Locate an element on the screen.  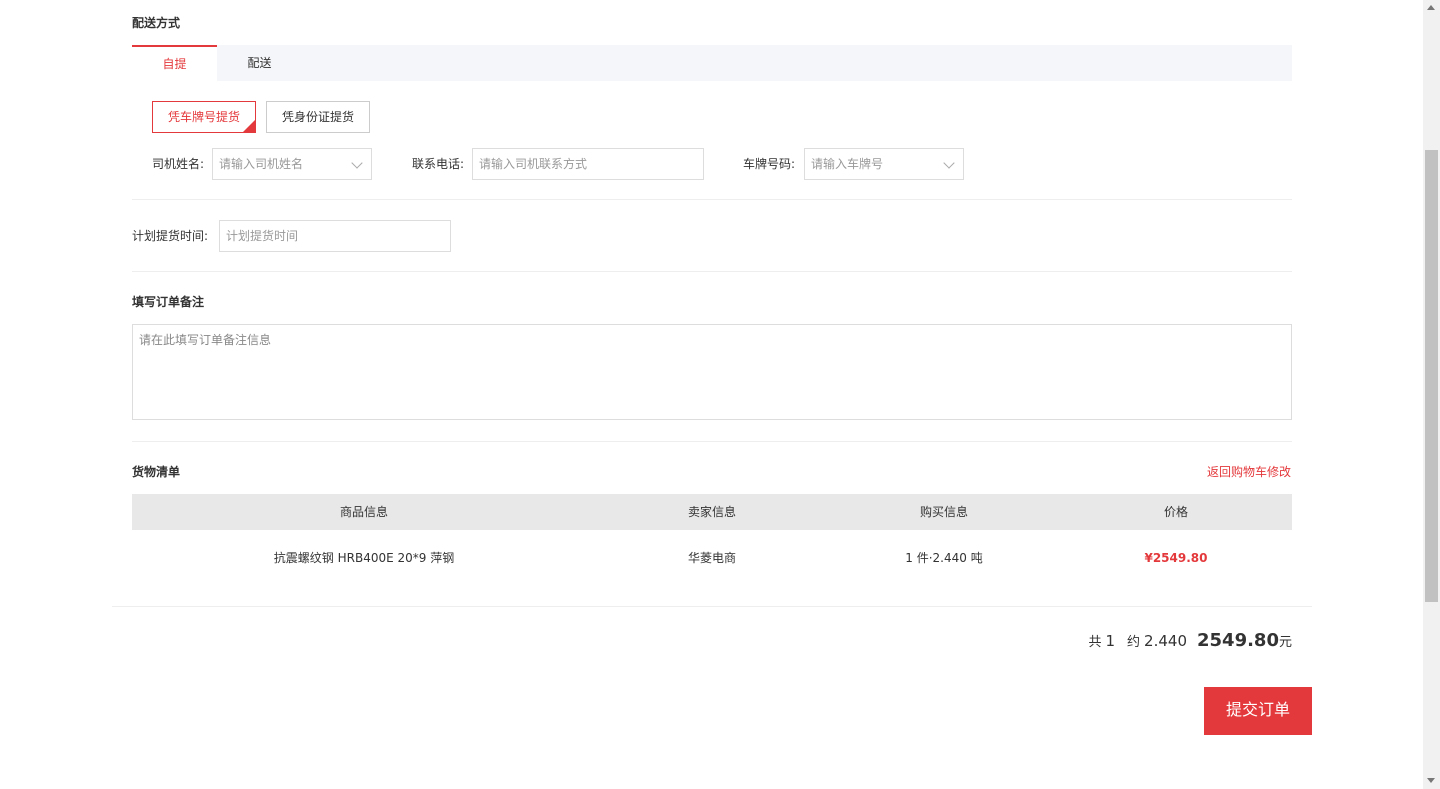
remark-textarea is located at coordinates (712, 372).